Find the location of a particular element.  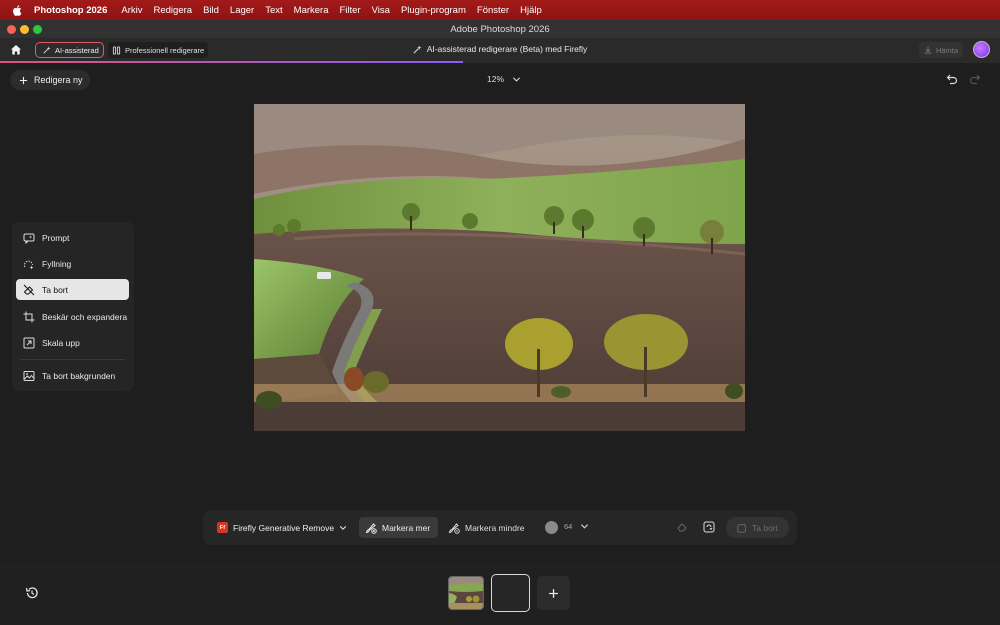

window-title: Adobe Photoshop 2026 is located at coordinates (500, 29).